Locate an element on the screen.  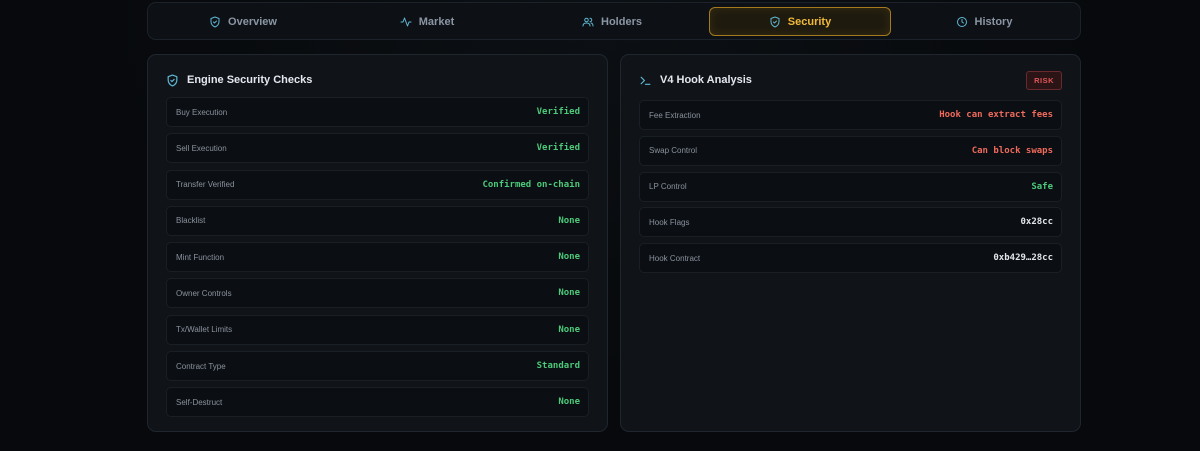
tab-holders: Holders is located at coordinates (612, 21).